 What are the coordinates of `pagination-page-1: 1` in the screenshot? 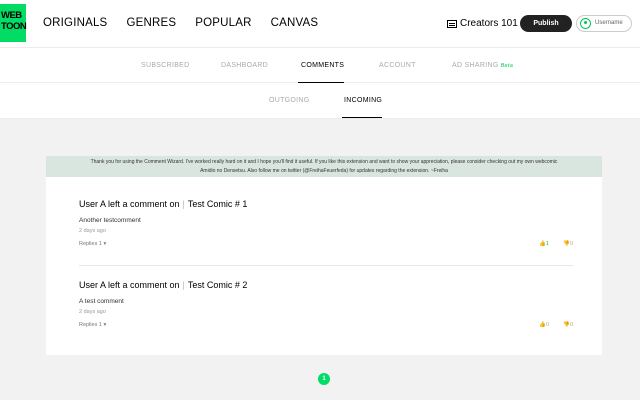 It's located at (324, 379).